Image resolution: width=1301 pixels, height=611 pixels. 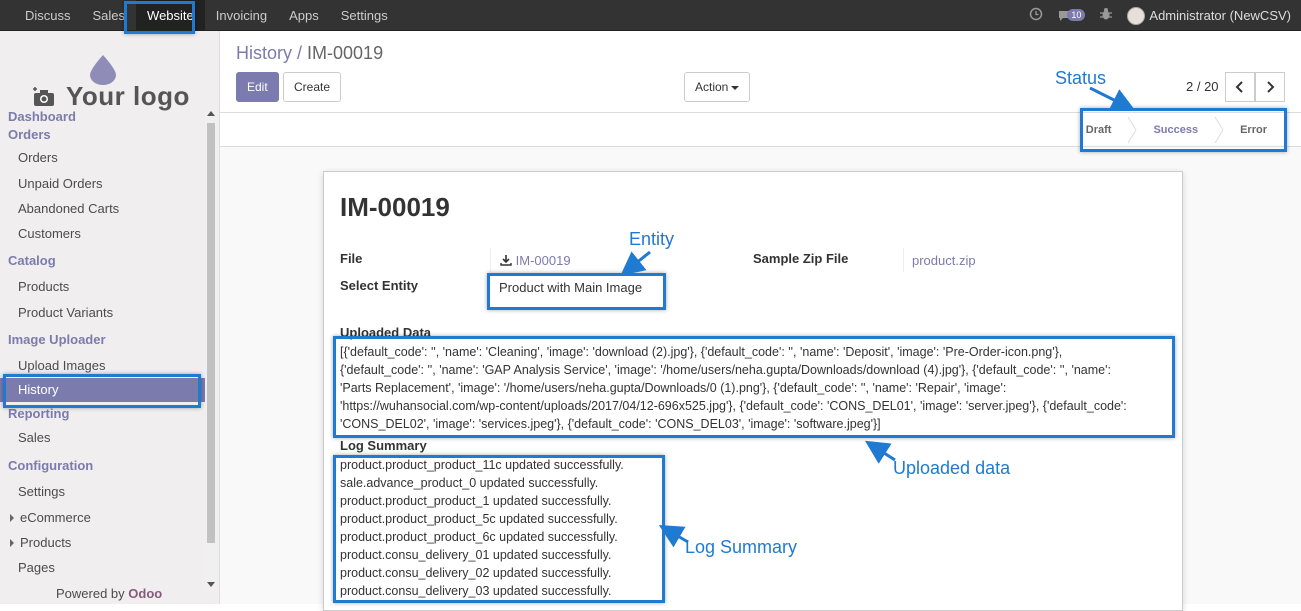 I want to click on sidebar-item-sales-report: Sales, so click(x=103, y=441).